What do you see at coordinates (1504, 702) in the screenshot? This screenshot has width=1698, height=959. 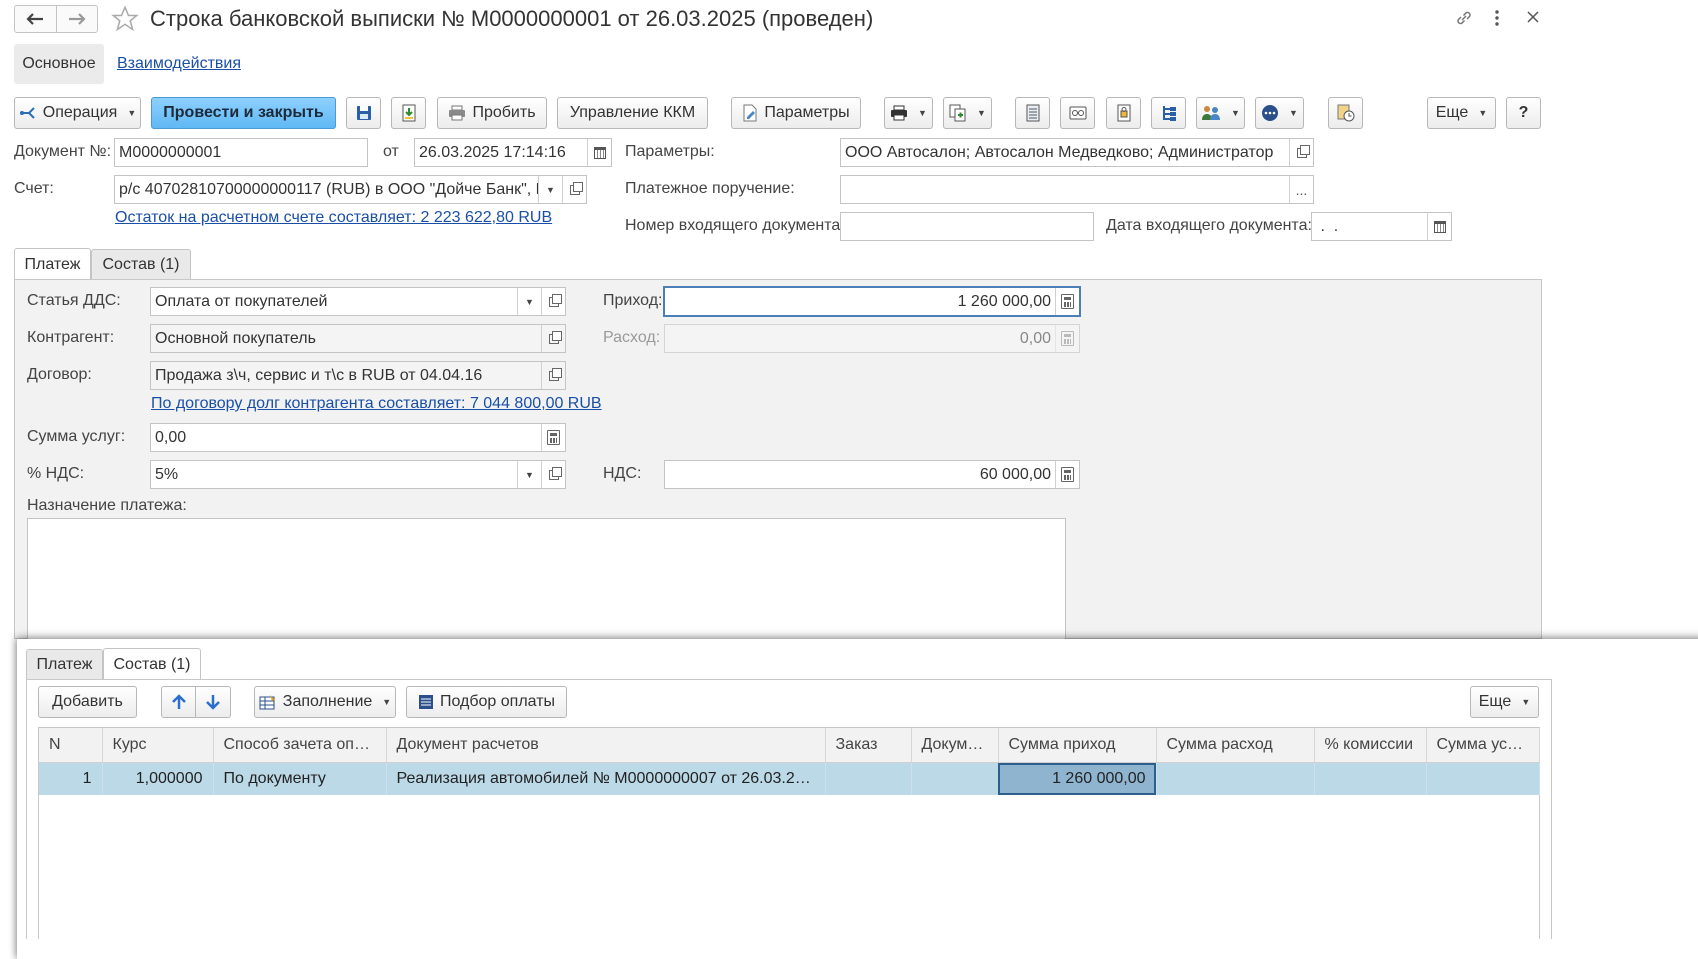 I see `composition-more-button: Еще ▼` at bounding box center [1504, 702].